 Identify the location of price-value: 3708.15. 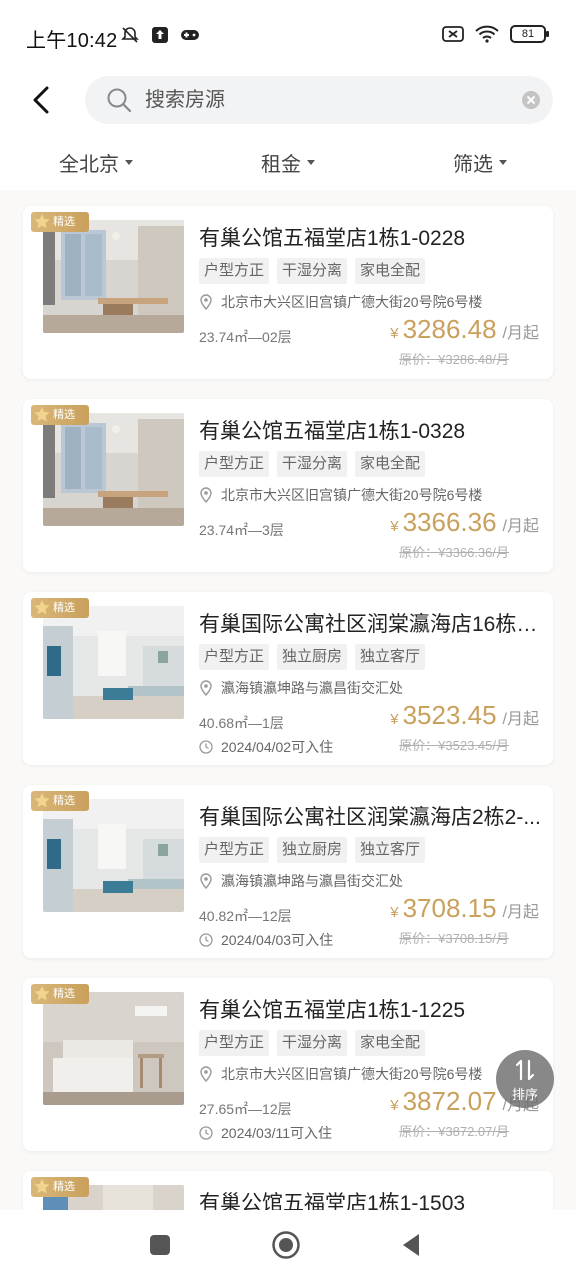
(449, 908).